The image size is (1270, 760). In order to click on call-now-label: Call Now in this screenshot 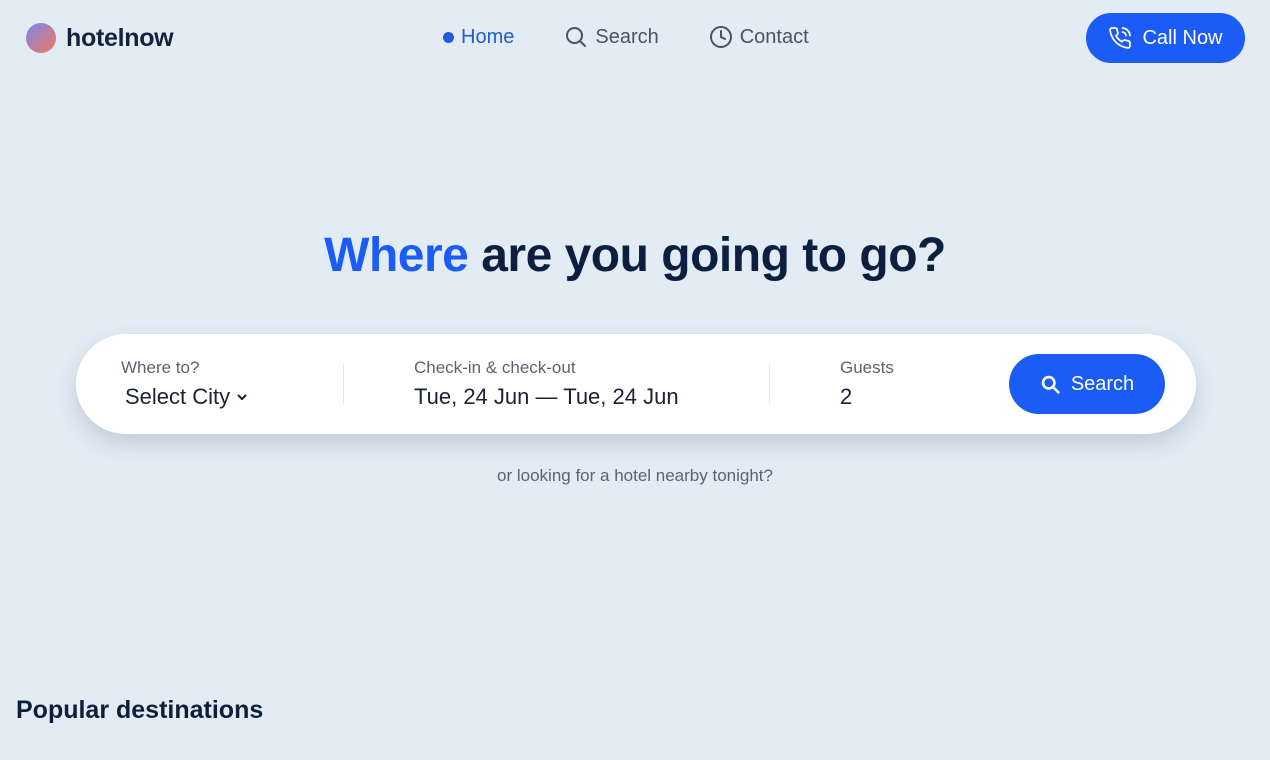, I will do `click(1182, 37)`.